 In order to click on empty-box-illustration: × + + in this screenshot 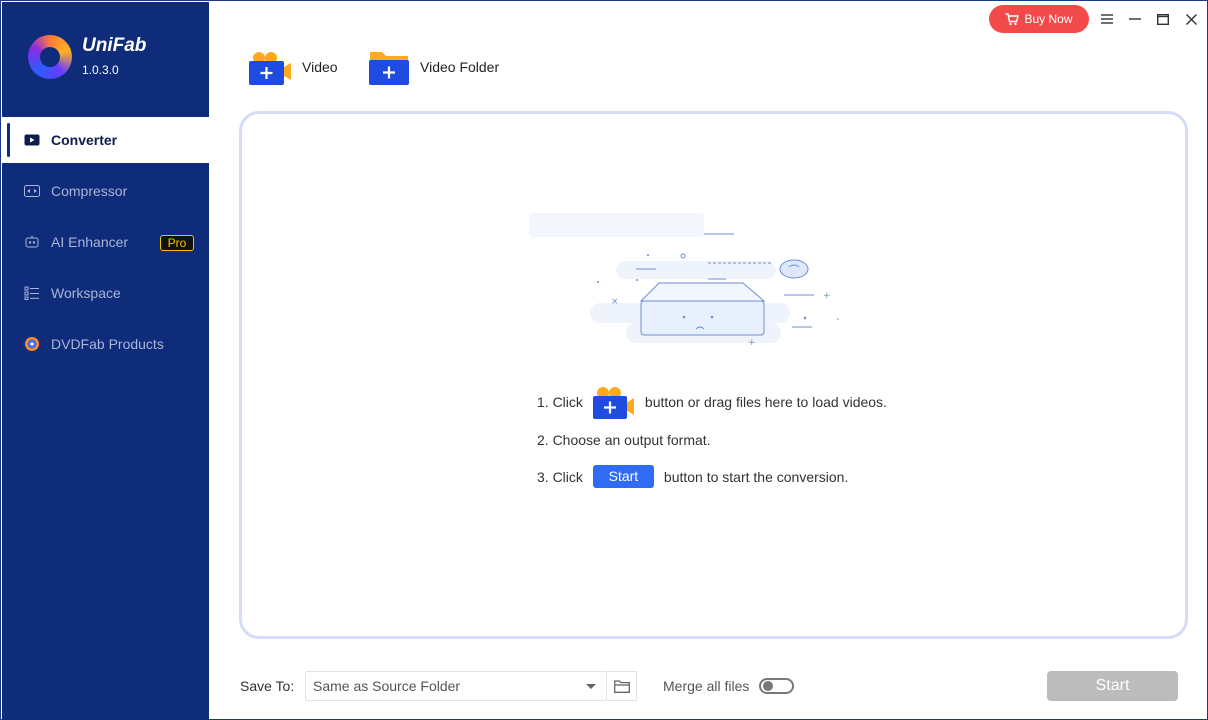, I will do `click(684, 280)`.